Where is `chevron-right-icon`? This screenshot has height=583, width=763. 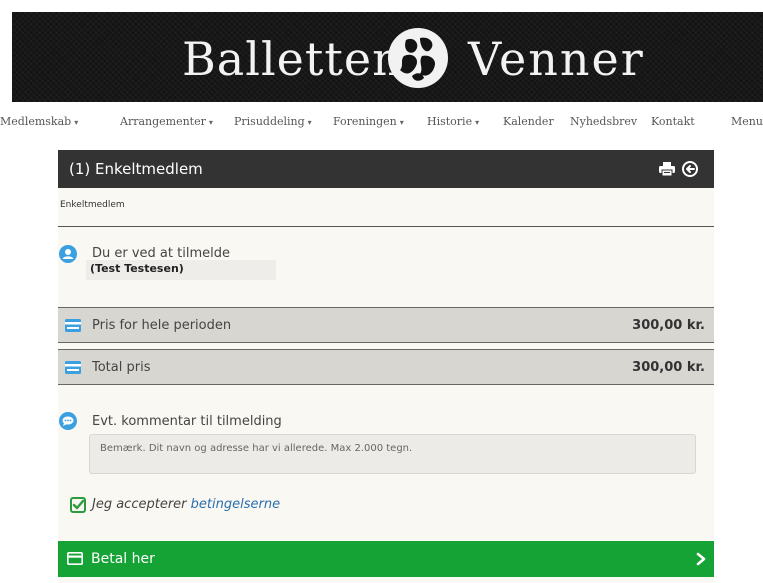 chevron-right-icon is located at coordinates (701, 559).